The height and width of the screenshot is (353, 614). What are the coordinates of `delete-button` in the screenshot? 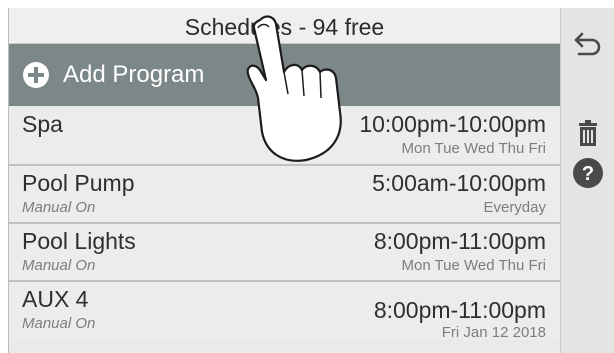 It's located at (588, 135).